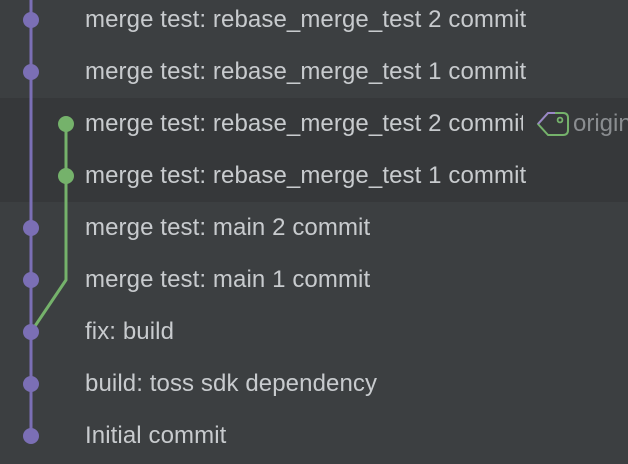 The width and height of the screenshot is (628, 464). I want to click on ref-label: origin, so click(600, 123).